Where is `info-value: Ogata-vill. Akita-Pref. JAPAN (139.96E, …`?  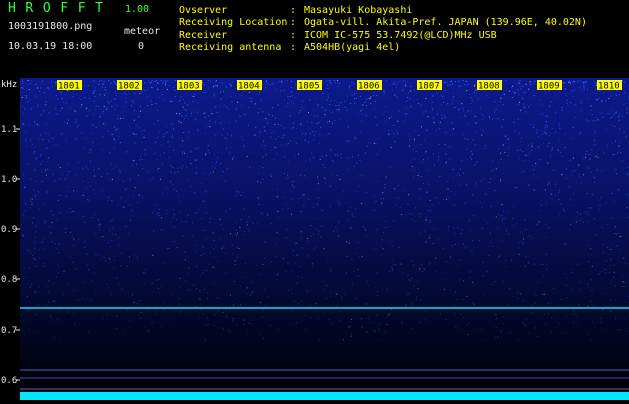
info-value: Ogata-vill. Akita-Pref. JAPAN (139.96E, … is located at coordinates (445, 23).